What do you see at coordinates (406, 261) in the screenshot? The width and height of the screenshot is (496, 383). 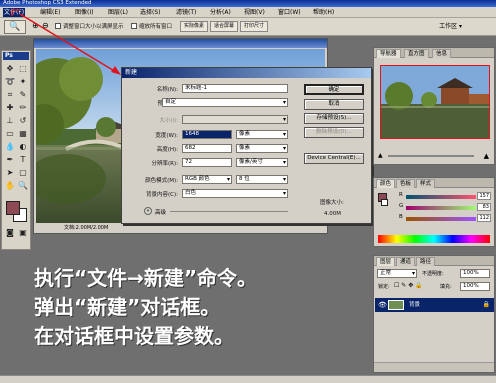 I see `tab-channels: 通道` at bounding box center [406, 261].